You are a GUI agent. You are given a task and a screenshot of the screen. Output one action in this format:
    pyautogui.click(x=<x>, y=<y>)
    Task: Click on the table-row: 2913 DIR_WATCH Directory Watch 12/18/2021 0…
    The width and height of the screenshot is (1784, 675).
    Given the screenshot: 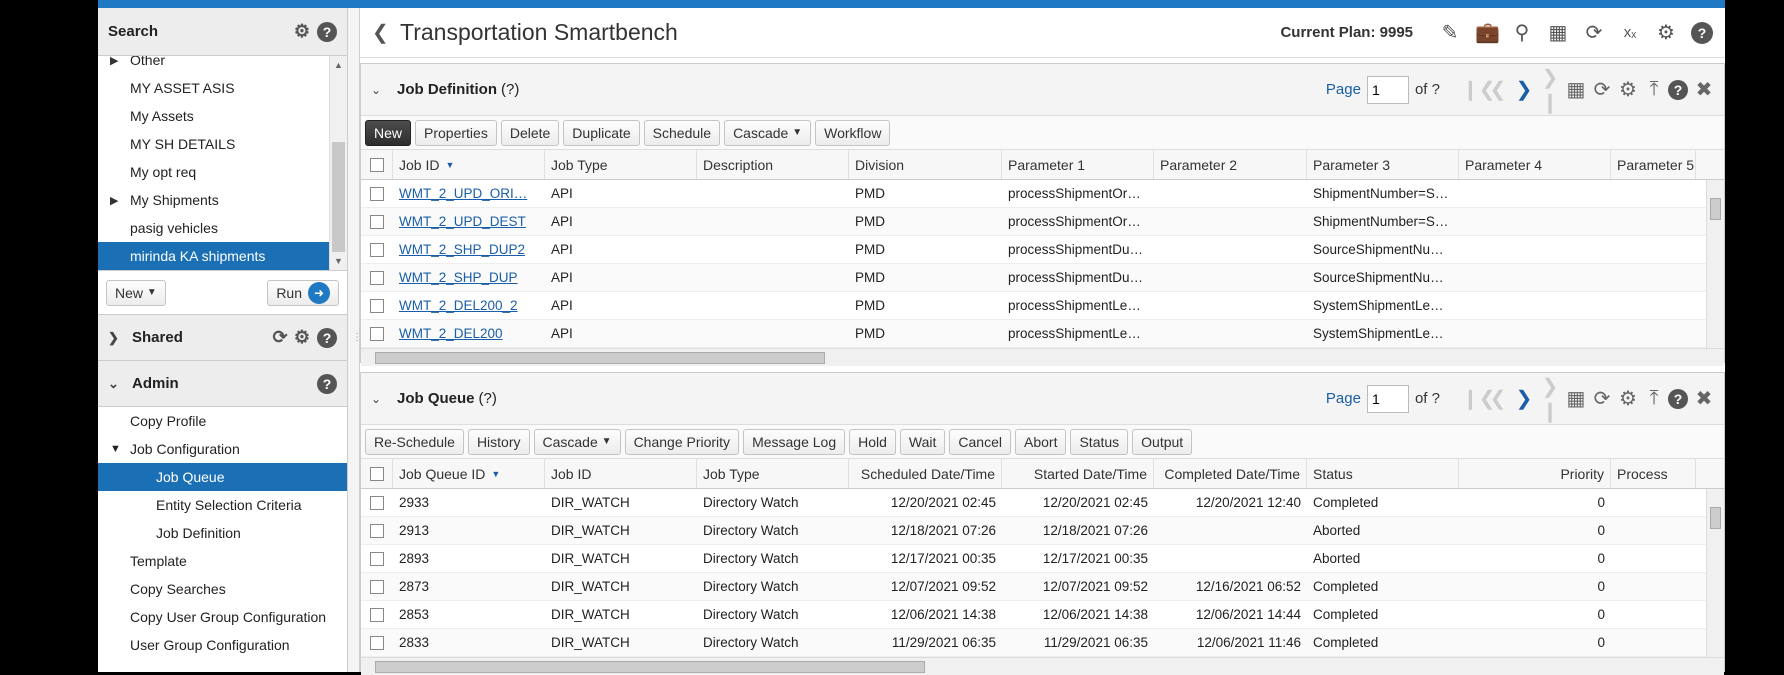 What is the action you would take?
    pyautogui.click(x=1034, y=531)
    